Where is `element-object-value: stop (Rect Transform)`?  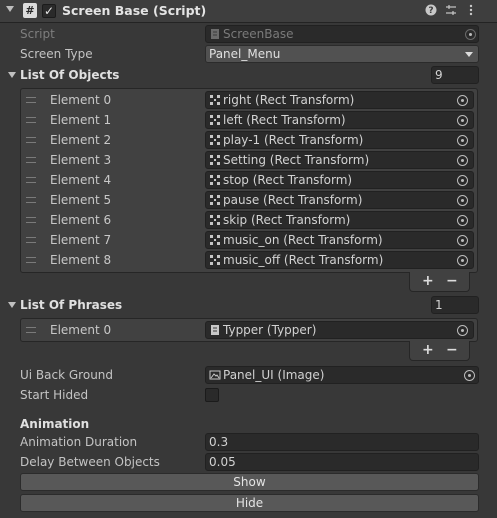
element-object-value: stop (Rect Transform) is located at coordinates (288, 180).